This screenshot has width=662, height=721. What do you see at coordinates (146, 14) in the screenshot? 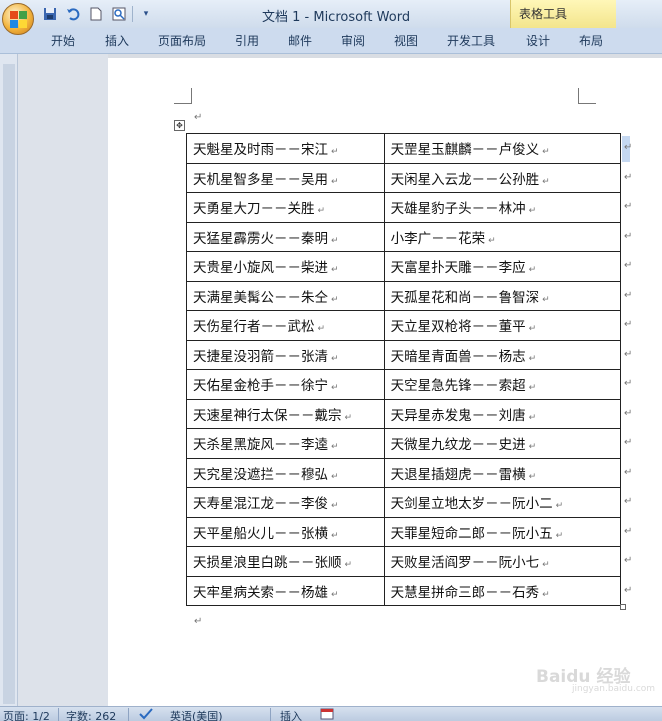
I see `customize-toolbar-icon: ▾` at bounding box center [146, 14].